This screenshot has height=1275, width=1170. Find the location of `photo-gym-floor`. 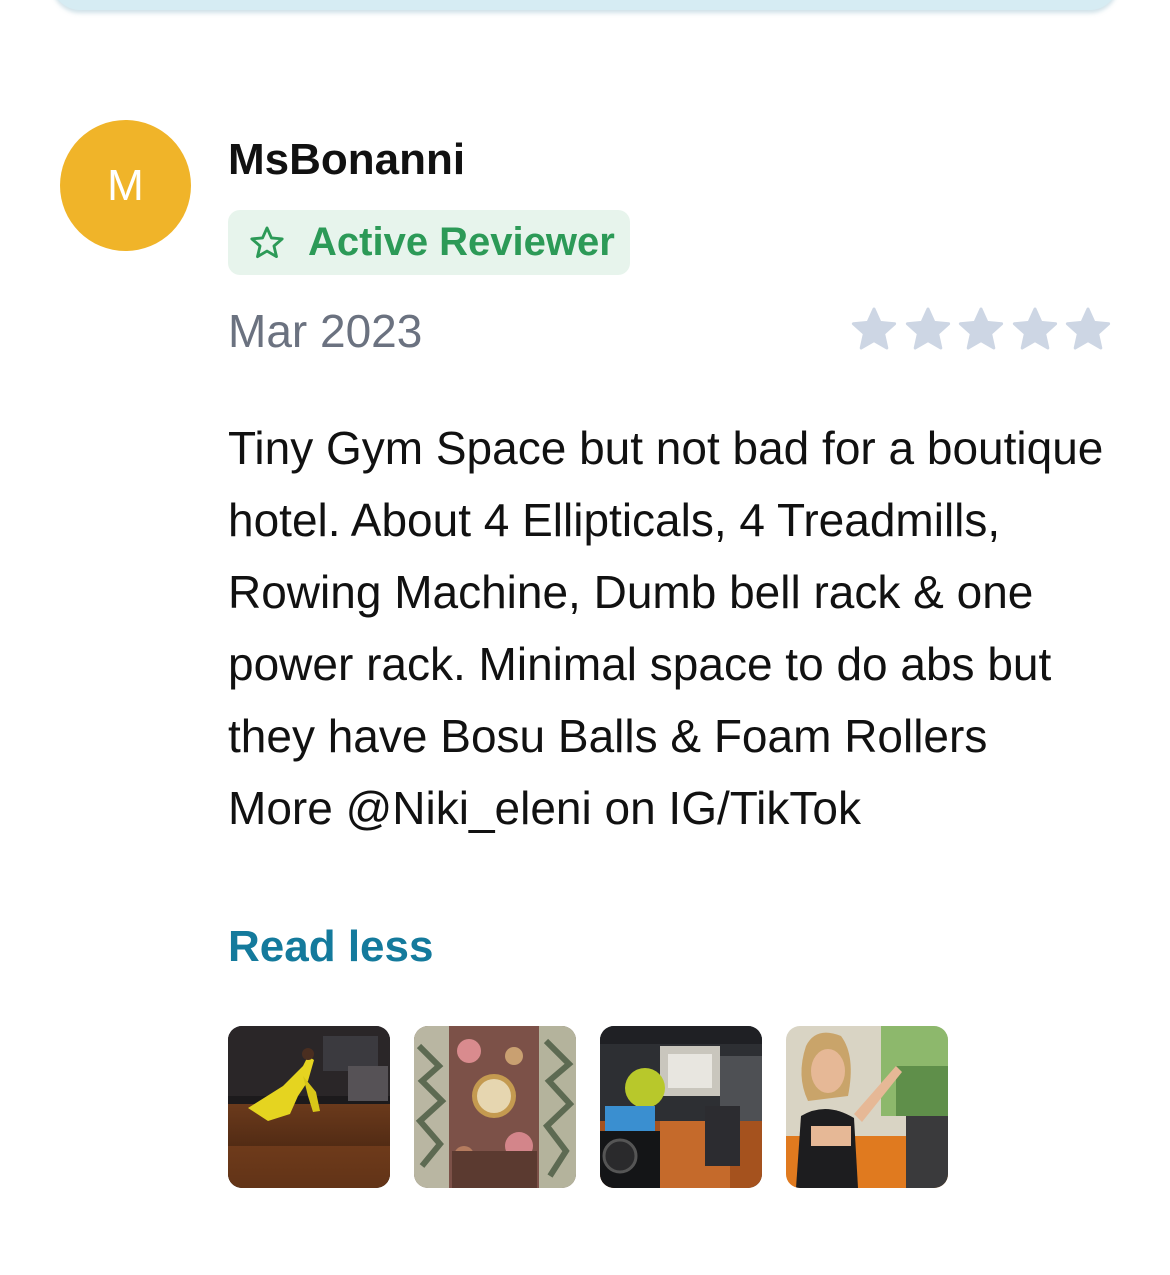

photo-gym-floor is located at coordinates (309, 1107).